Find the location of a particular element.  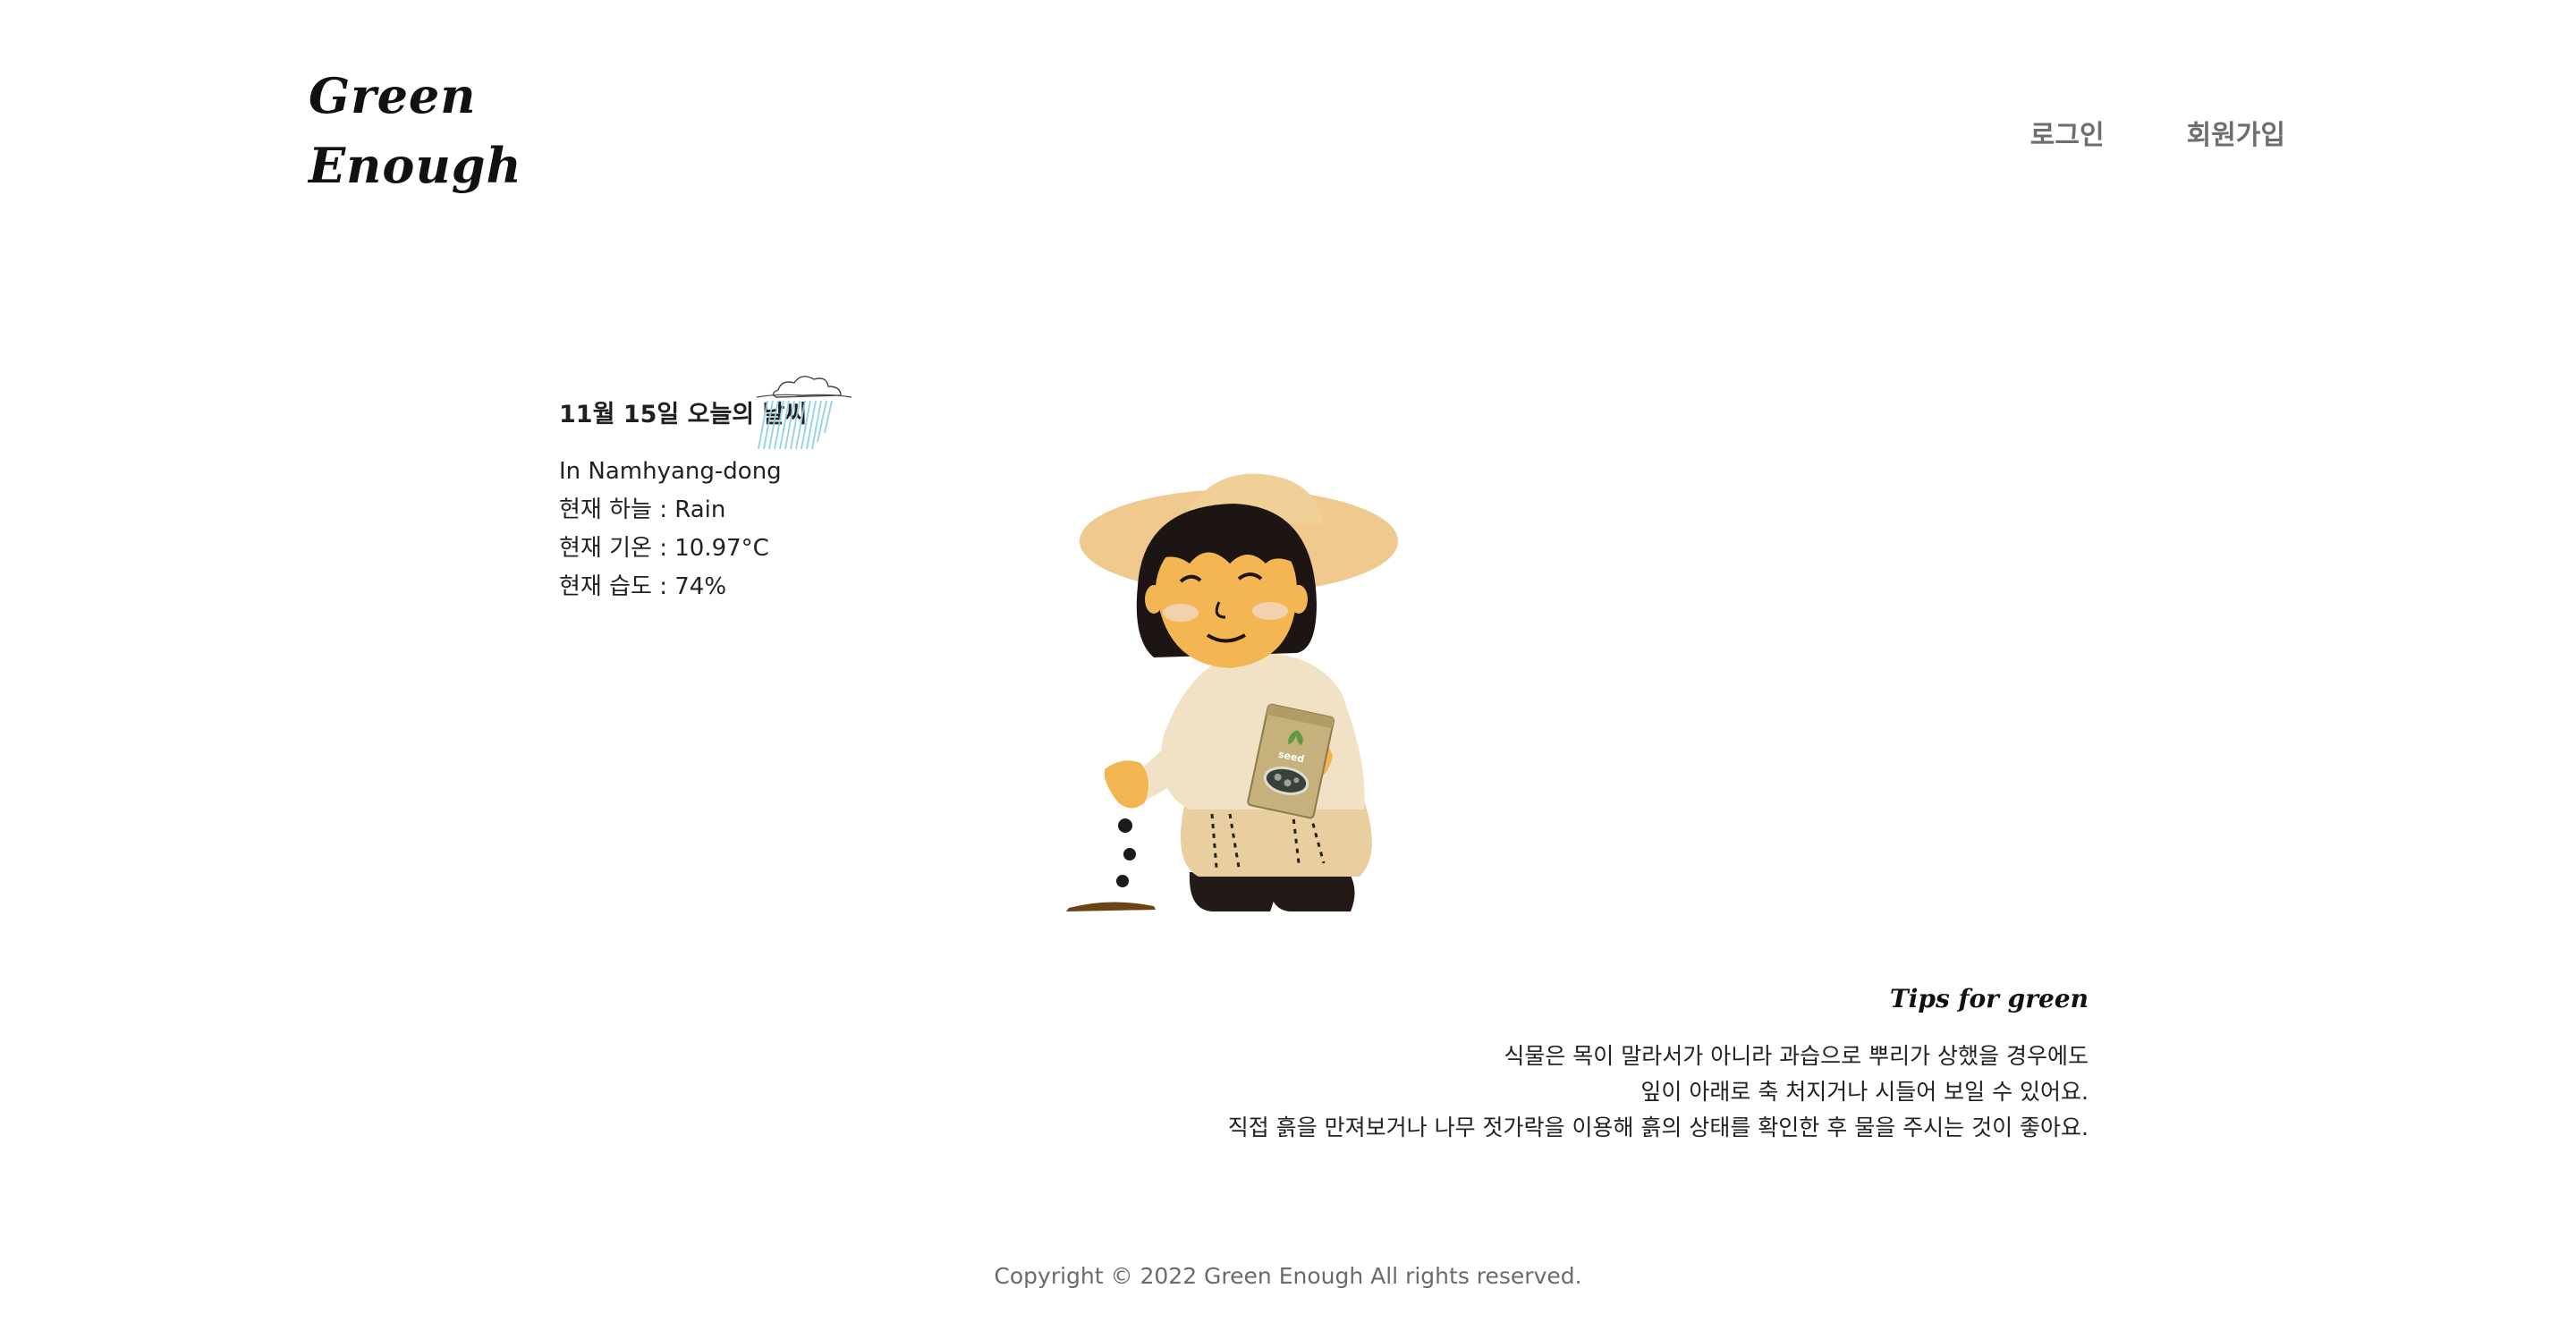

site-logo: Green Enough is located at coordinates (415, 130).